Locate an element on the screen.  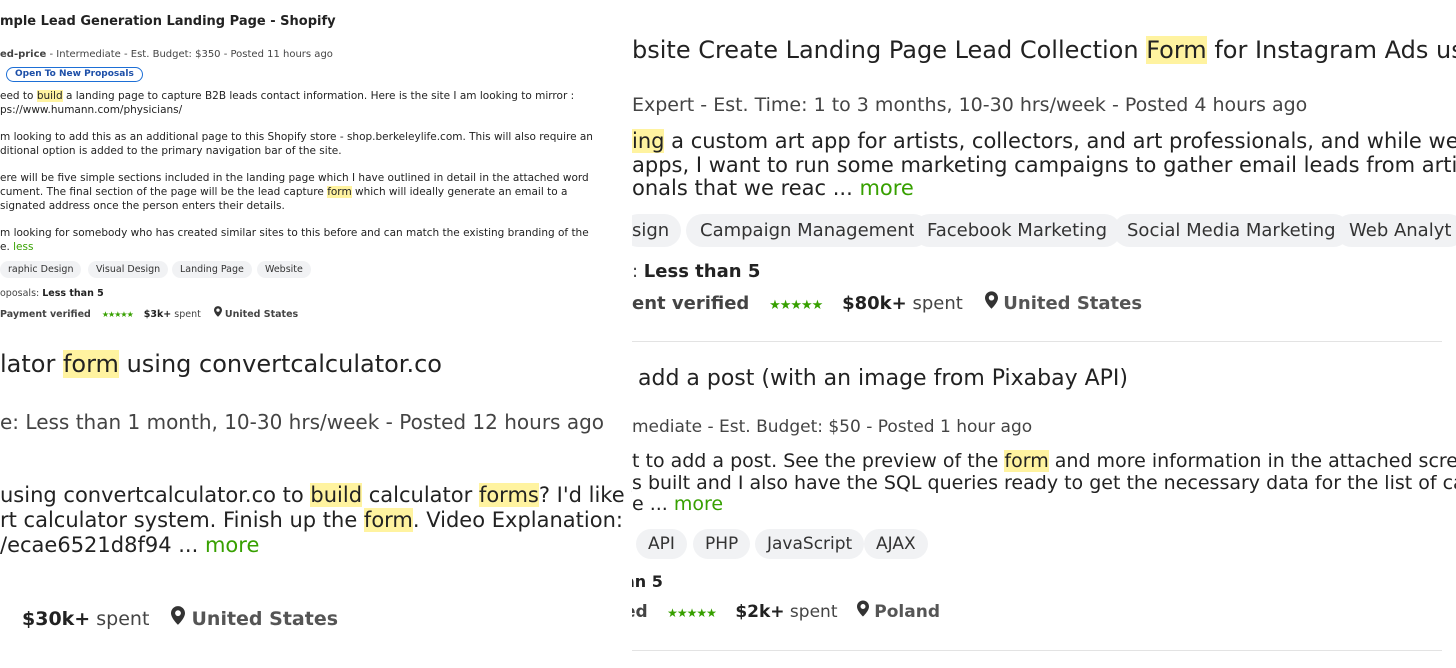
skill-tag: JavaScript is located at coordinates (810, 544).